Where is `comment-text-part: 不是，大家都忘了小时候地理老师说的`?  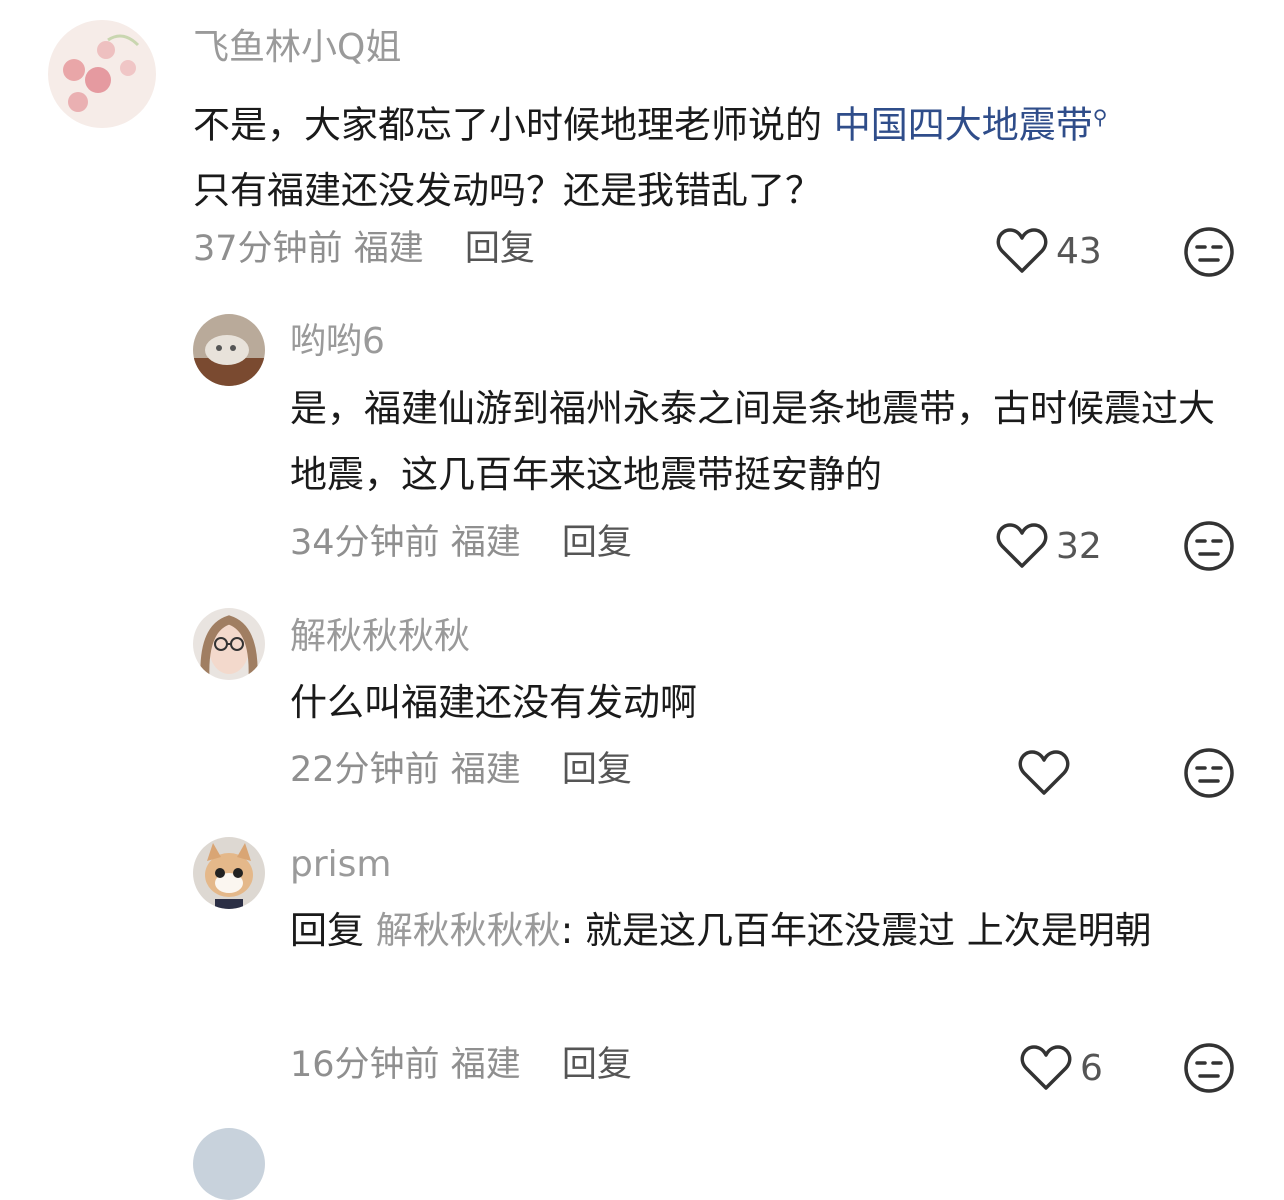 comment-text-part: 不是，大家都忘了小时候地理老师说的 is located at coordinates (513, 125).